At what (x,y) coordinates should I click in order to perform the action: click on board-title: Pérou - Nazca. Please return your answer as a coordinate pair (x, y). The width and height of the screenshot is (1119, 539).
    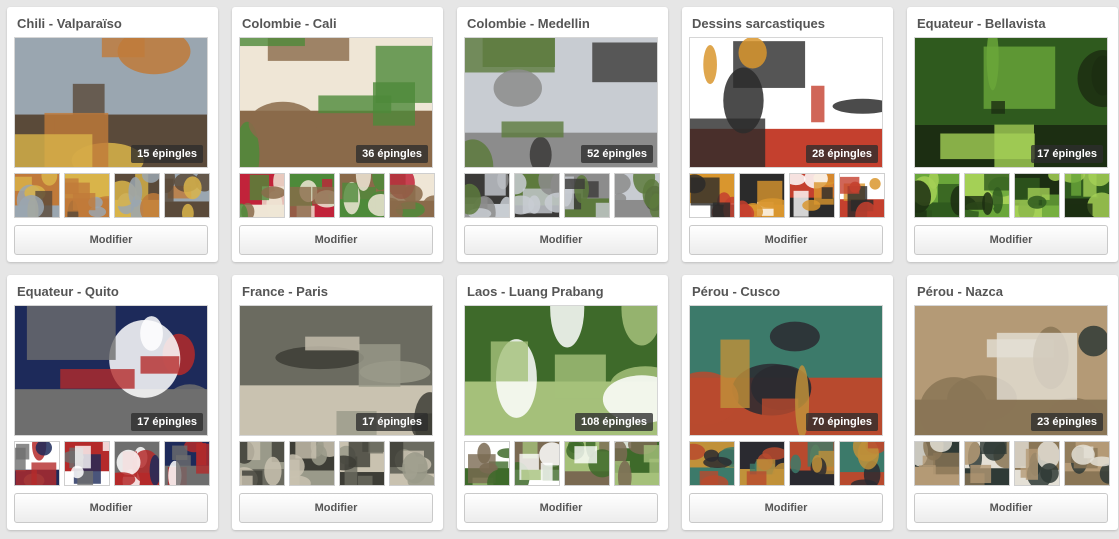
    Looking at the image, I should click on (960, 291).